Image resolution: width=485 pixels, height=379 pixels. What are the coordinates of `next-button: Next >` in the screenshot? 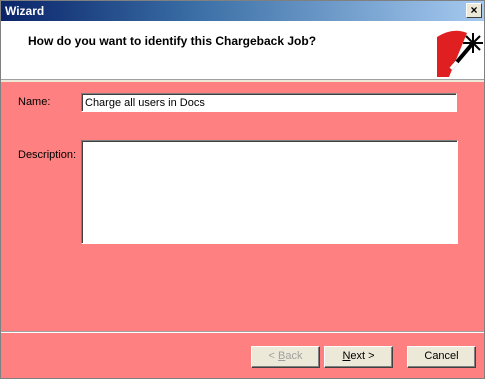 It's located at (358, 357).